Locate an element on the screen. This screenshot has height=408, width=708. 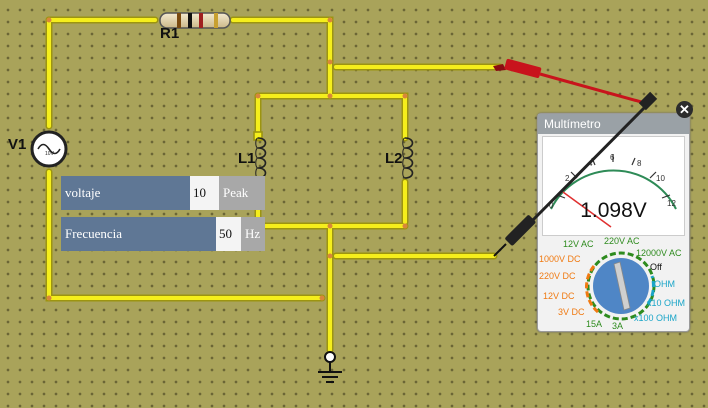
frequency-row: Frecuencia 50 Hz is located at coordinates (163, 234).